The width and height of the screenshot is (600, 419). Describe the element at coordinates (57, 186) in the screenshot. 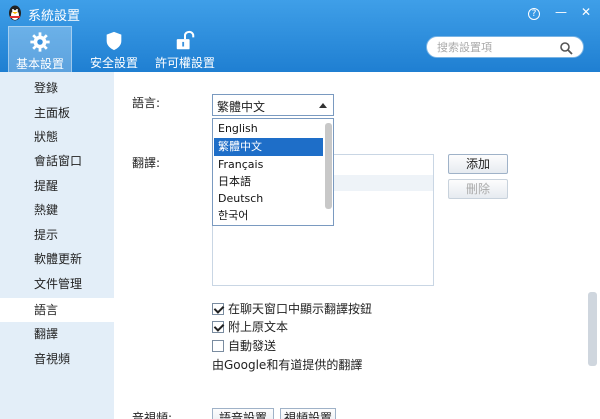

I see `sidebar-item-reminder: 提醒` at that location.